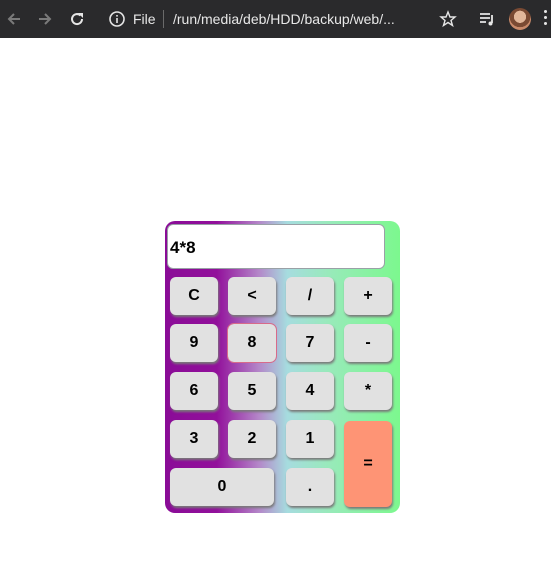 The image size is (551, 588). What do you see at coordinates (194, 343) in the screenshot?
I see `digit-9-button: 9` at bounding box center [194, 343].